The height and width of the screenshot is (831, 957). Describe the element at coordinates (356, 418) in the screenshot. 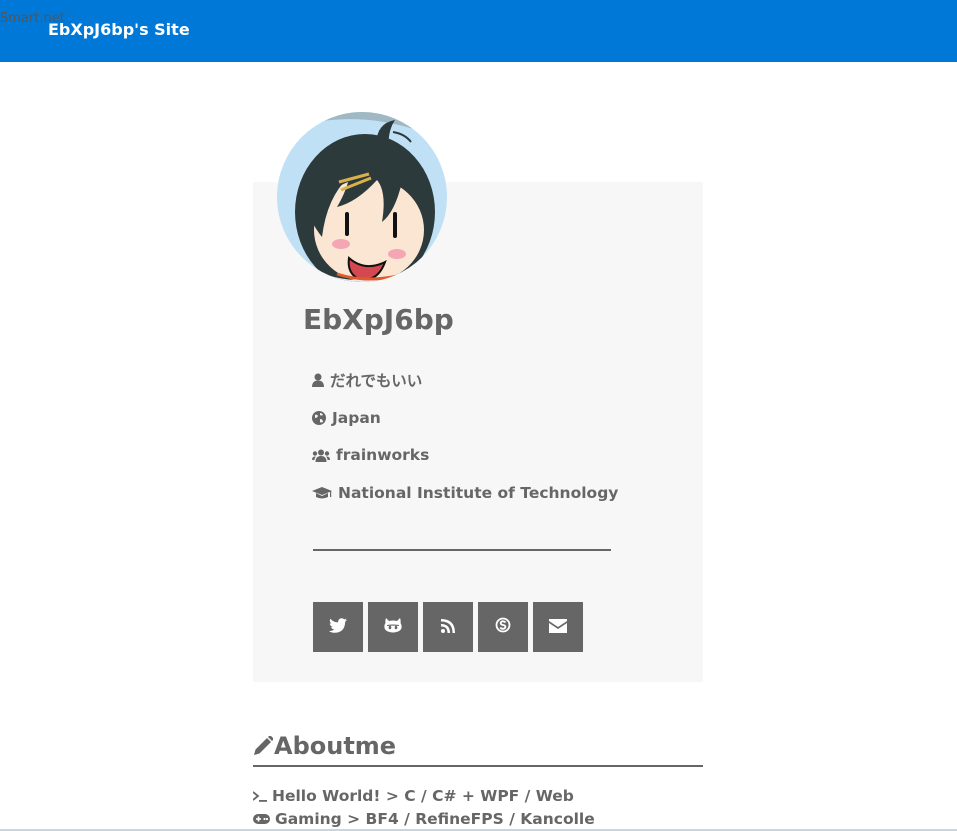

I see `info-location-text: Japan` at that location.